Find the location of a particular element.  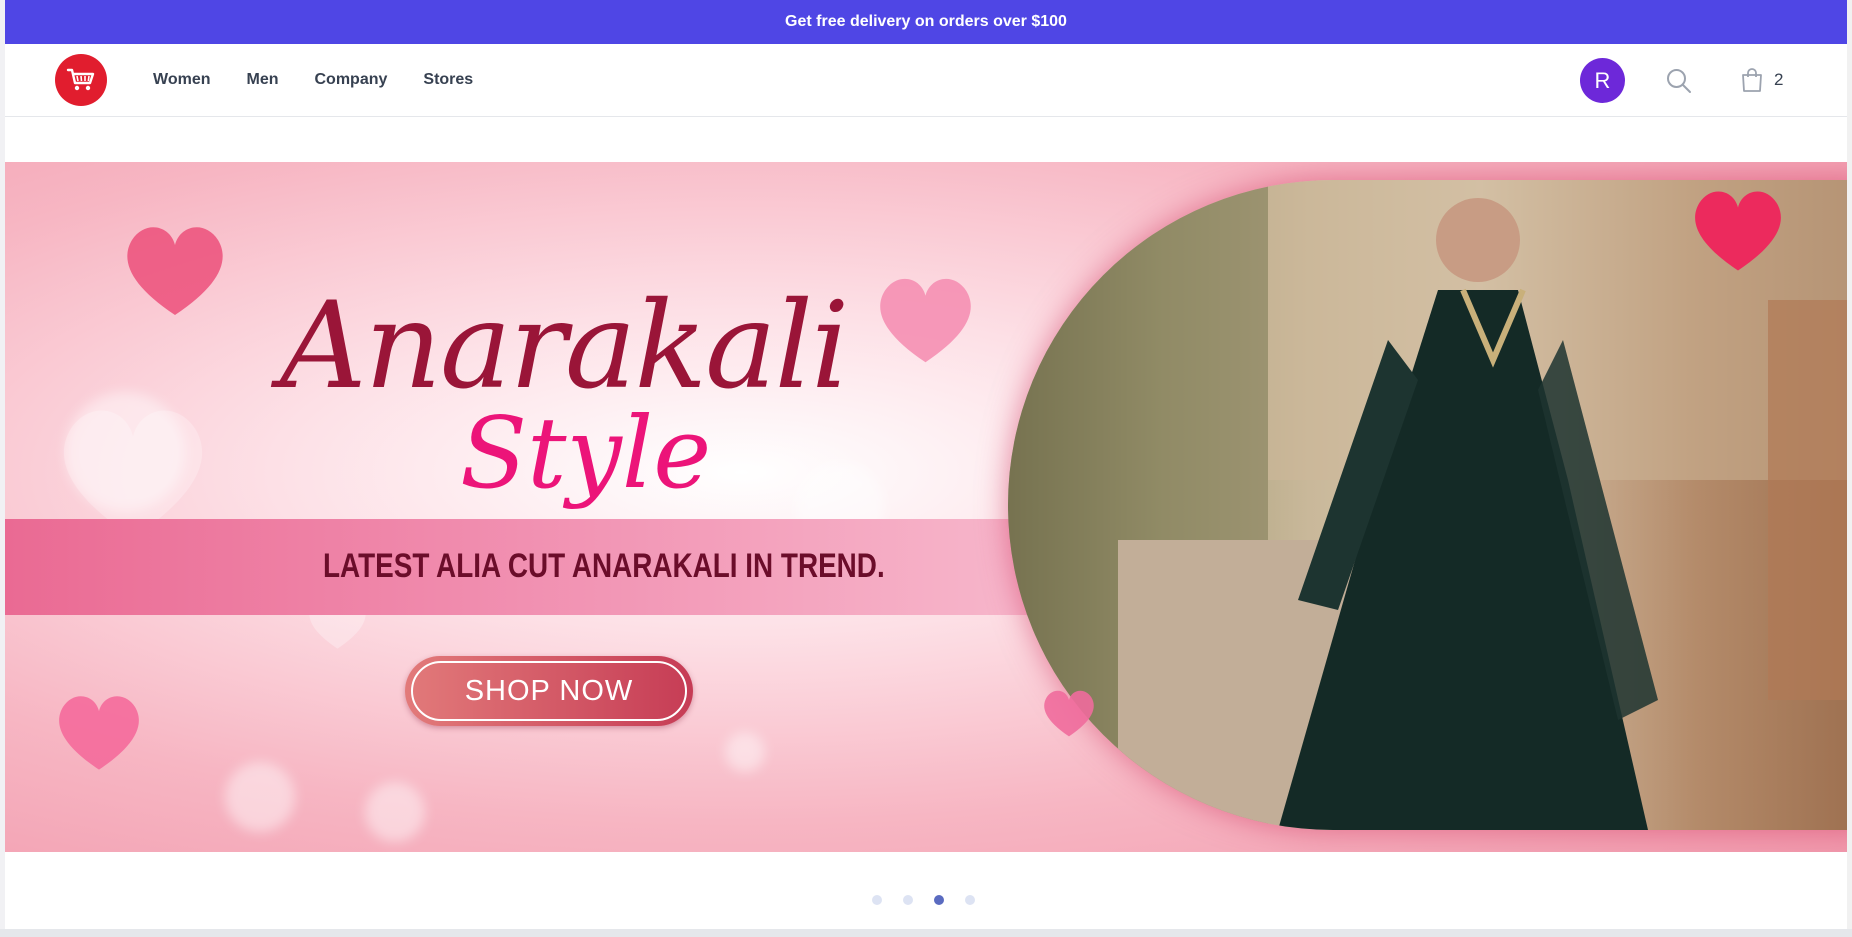

nav-link-stores: Stores is located at coordinates (448, 80).